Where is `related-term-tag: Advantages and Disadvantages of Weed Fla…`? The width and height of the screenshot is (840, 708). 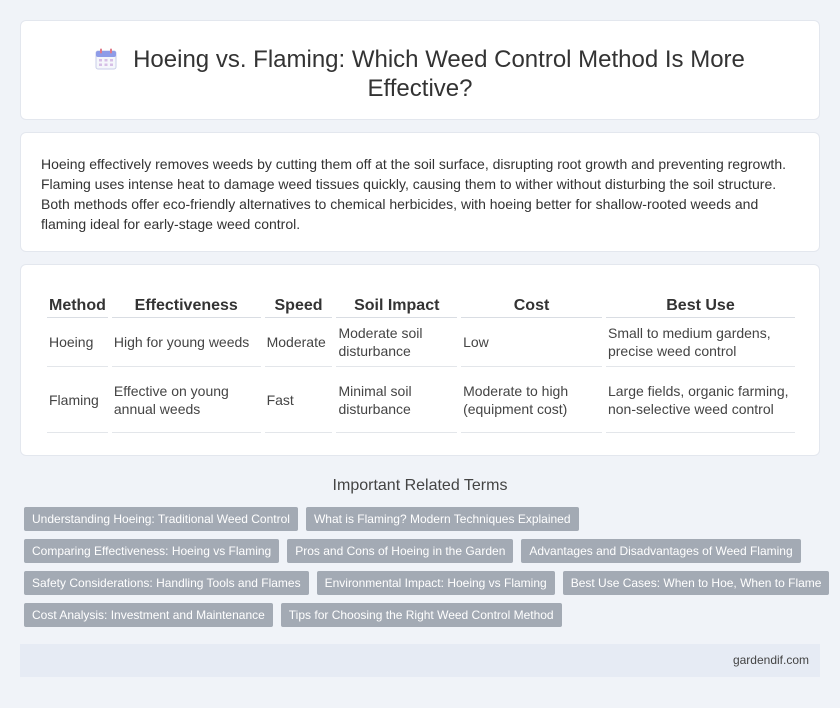
related-term-tag: Advantages and Disadvantages of Weed Fla… is located at coordinates (661, 551).